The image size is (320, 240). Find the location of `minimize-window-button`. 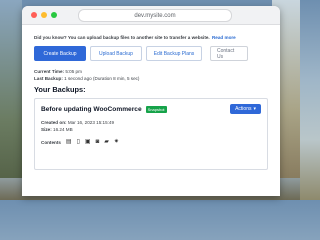

minimize-window-button is located at coordinates (44, 15).